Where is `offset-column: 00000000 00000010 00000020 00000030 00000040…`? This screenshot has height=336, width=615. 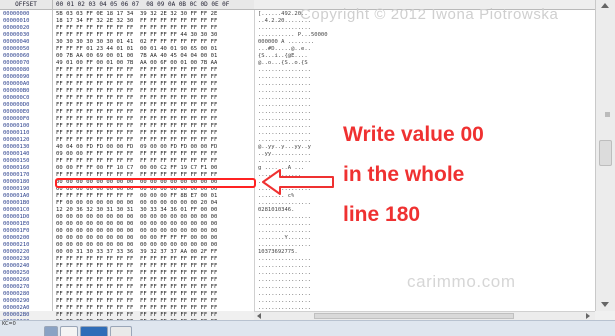
offset-column: 00000000 00000010 00000020 00000030 00000040… is located at coordinates (26, 167).